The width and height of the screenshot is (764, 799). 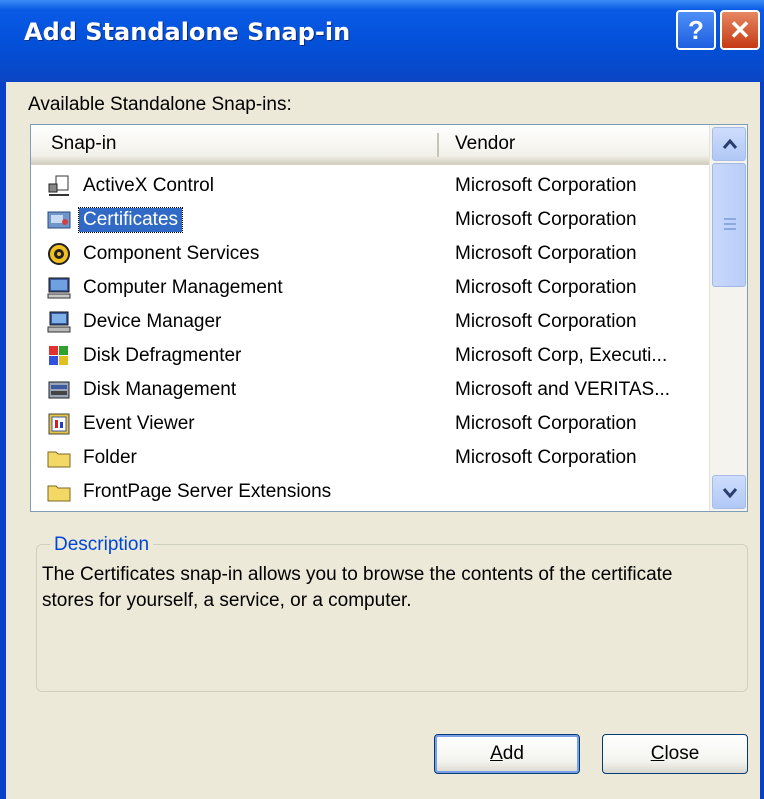 I want to click on close-button: Close, so click(x=675, y=754).